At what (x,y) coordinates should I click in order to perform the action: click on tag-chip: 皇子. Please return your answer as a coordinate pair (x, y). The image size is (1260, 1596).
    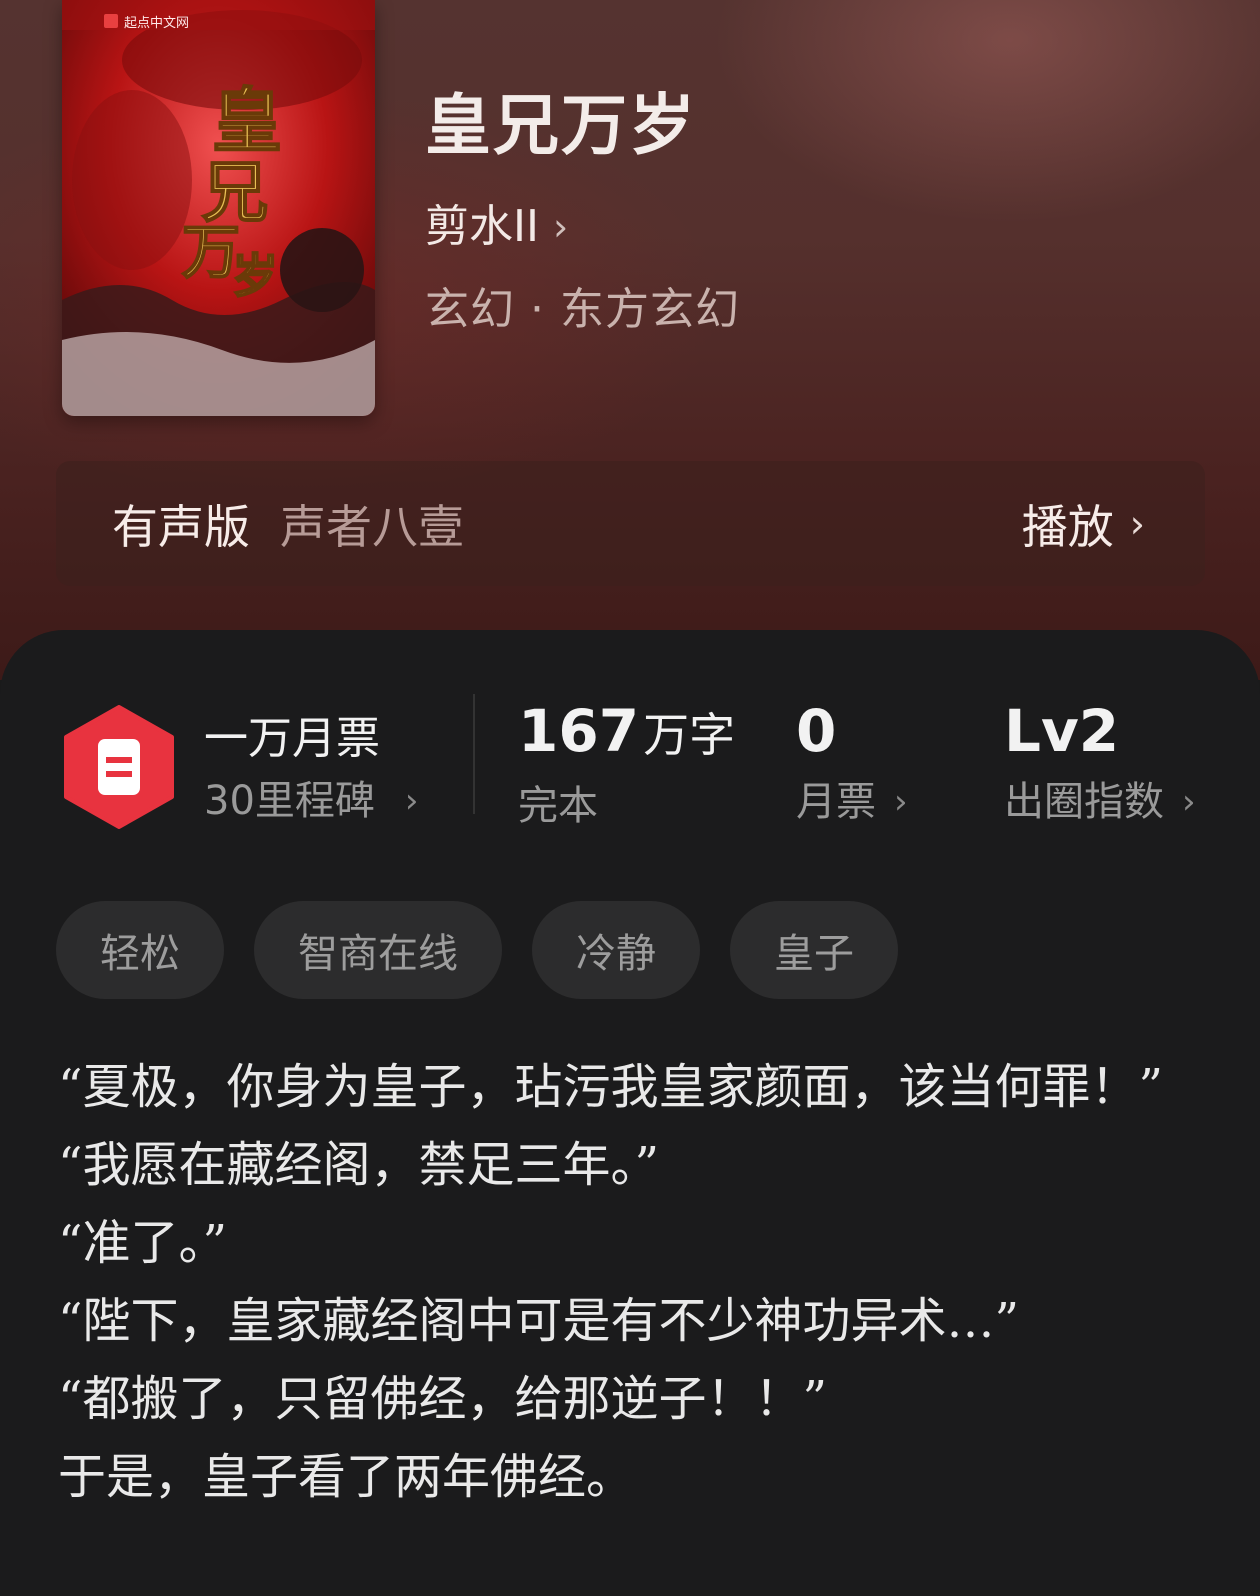
    Looking at the image, I should click on (814, 950).